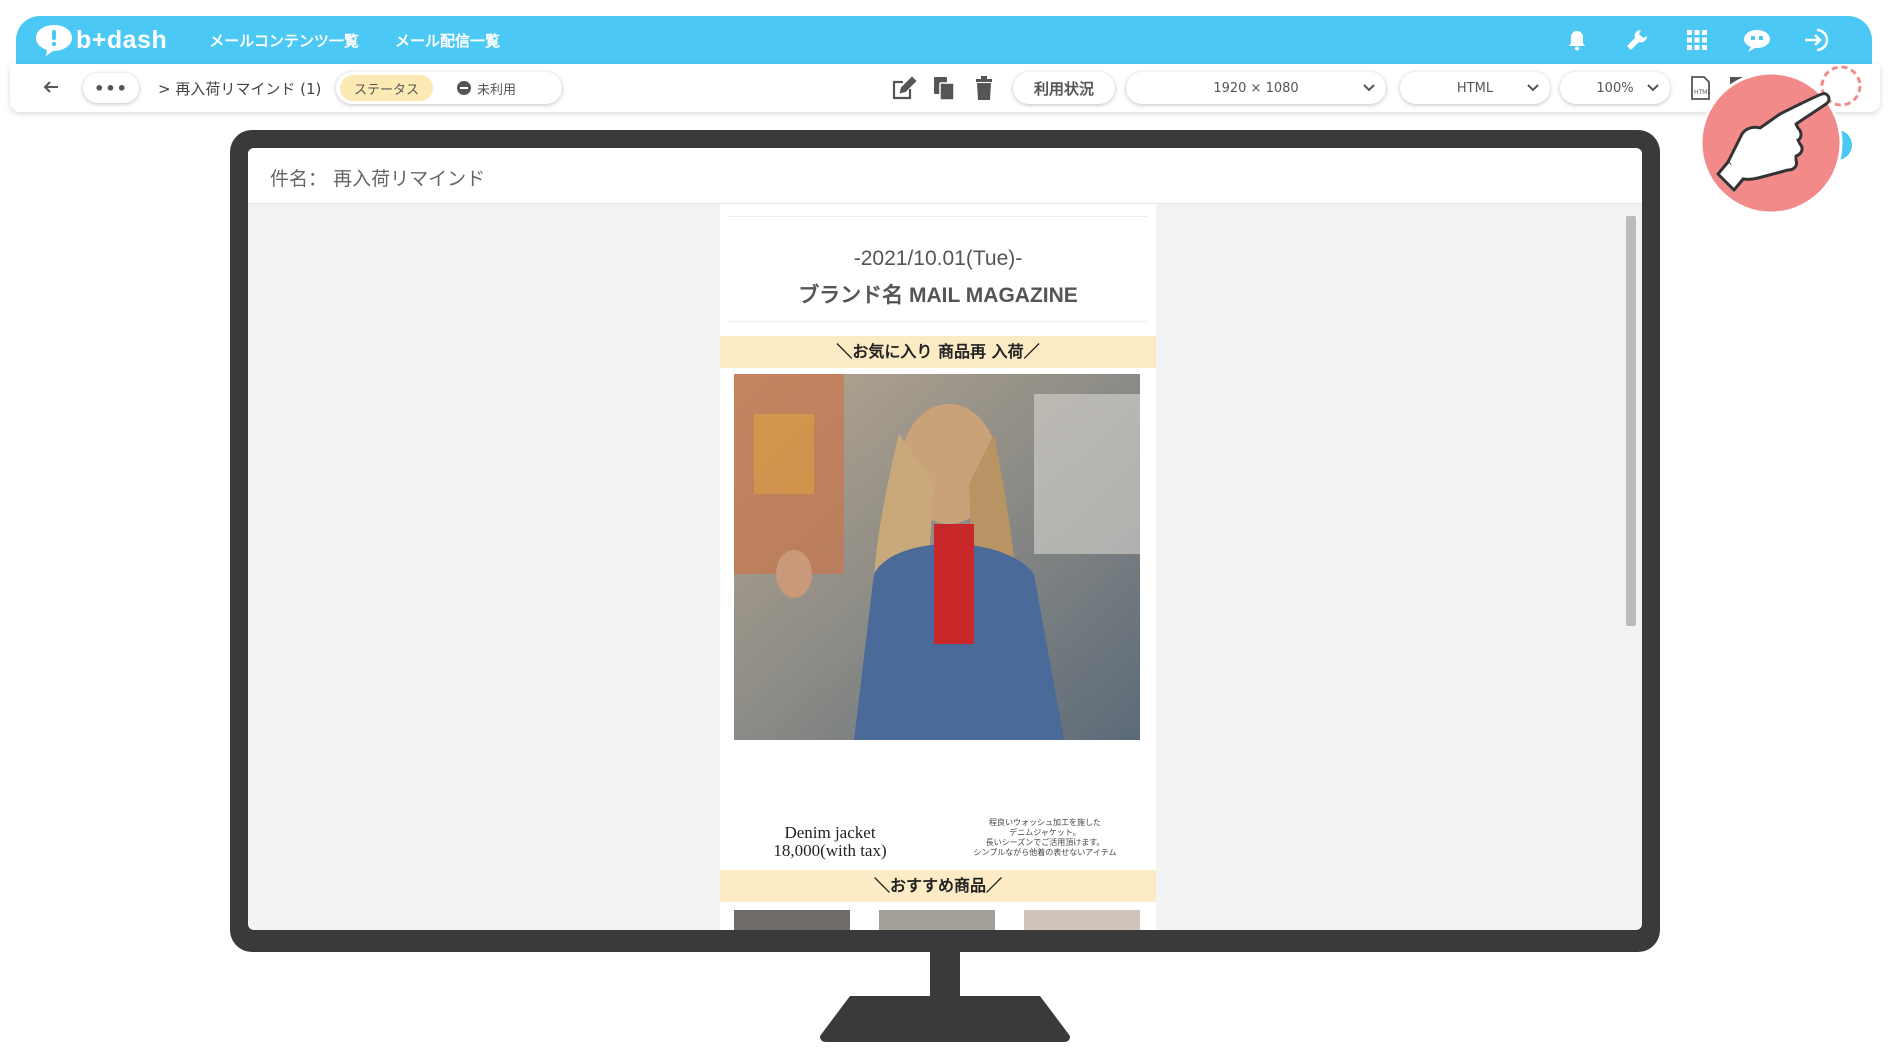  What do you see at coordinates (1757, 40) in the screenshot?
I see `robot-icon` at bounding box center [1757, 40].